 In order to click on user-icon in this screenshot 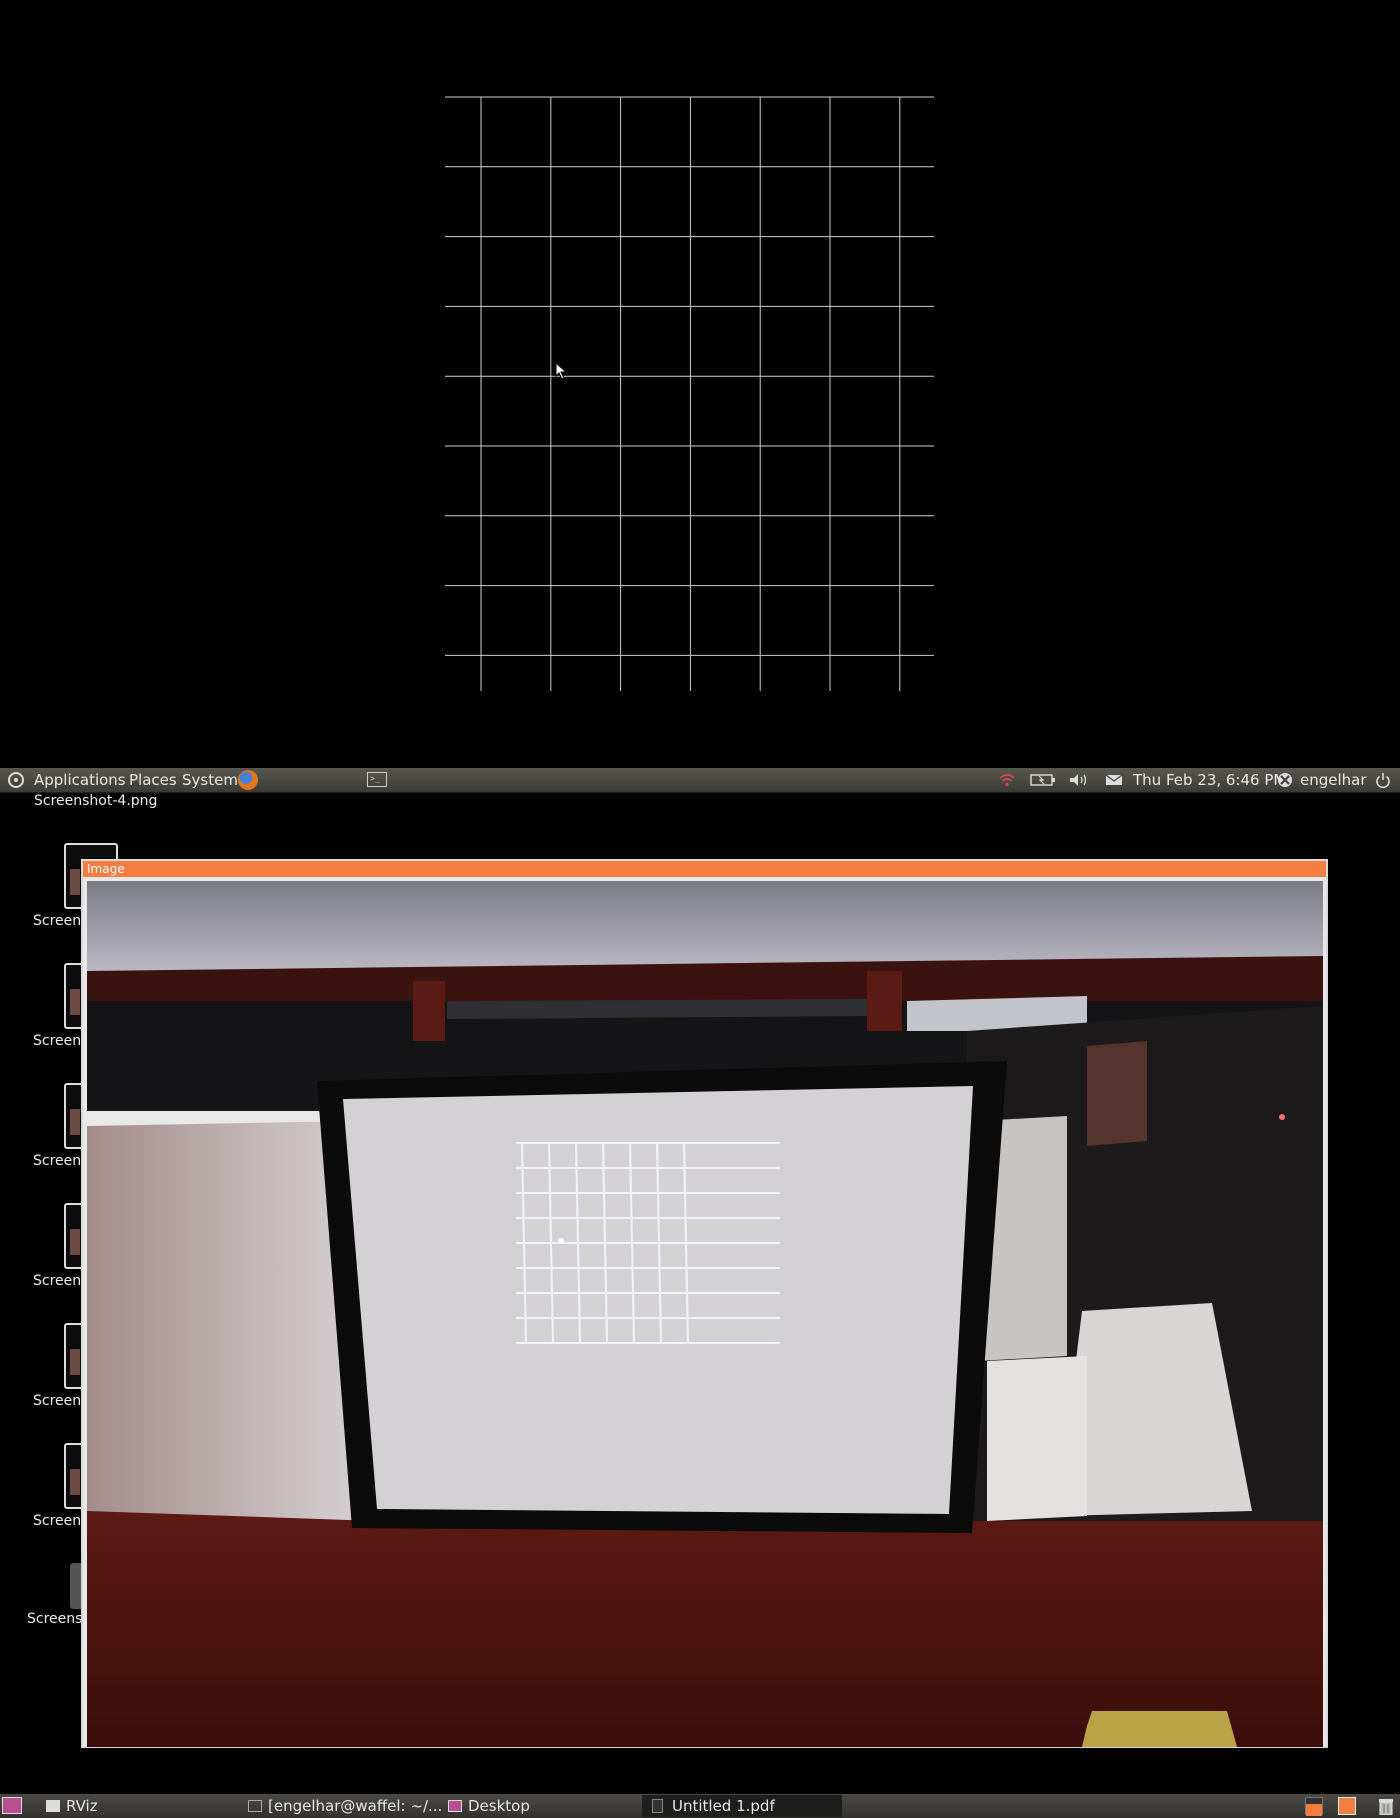, I will do `click(1285, 780)`.